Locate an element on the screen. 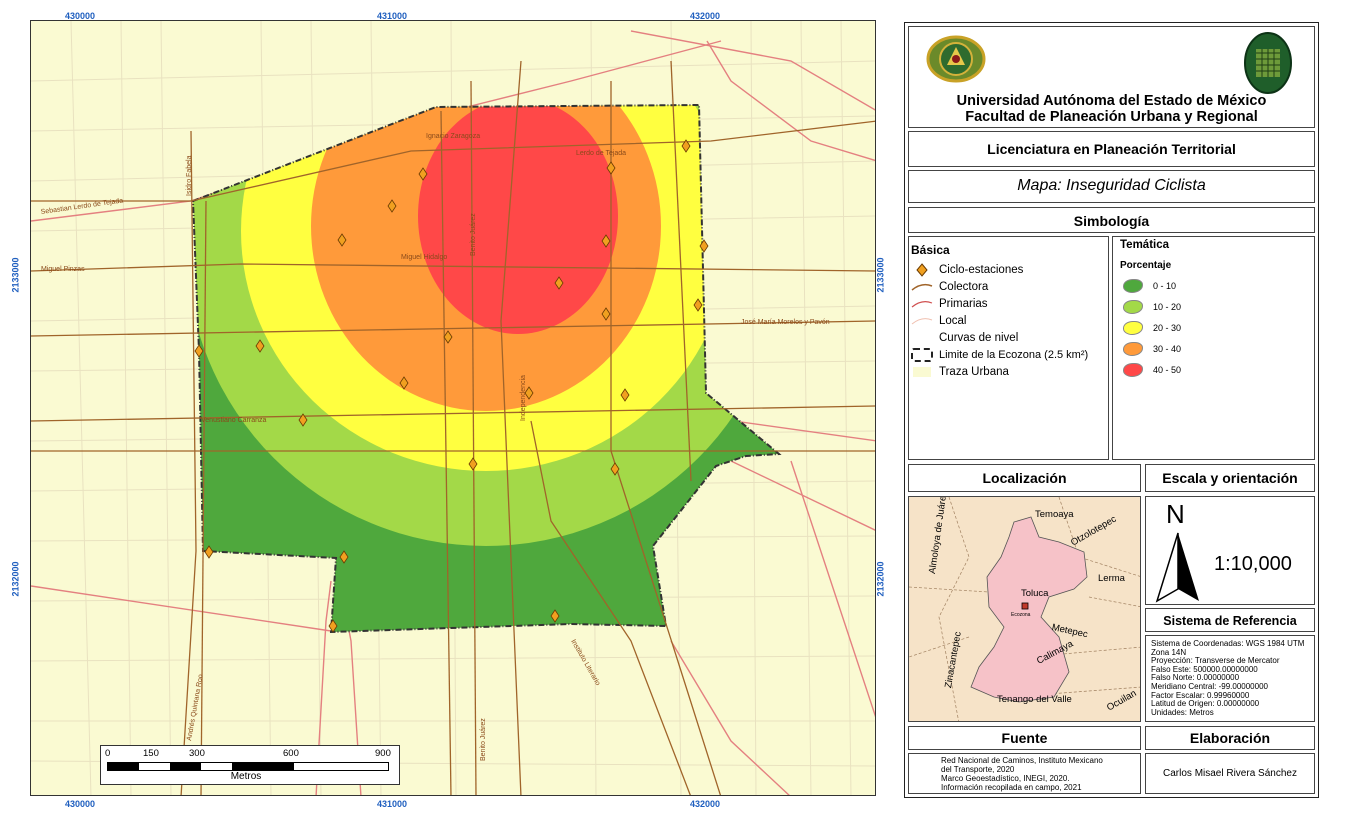 The height and width of the screenshot is (825, 1349). scale-tick: 150 is located at coordinates (151, 753).